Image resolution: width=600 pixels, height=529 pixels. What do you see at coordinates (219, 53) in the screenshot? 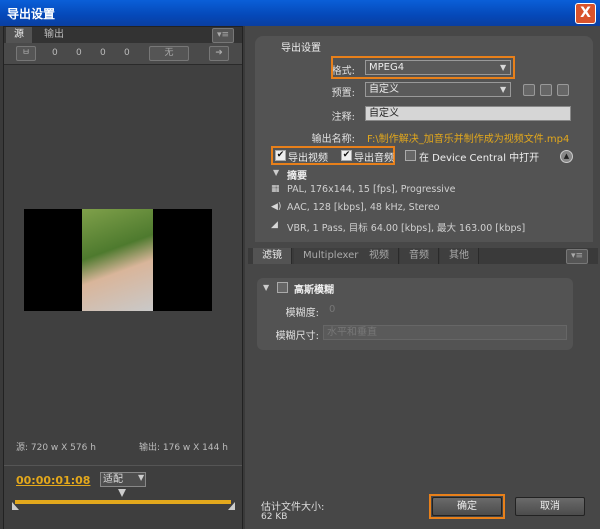
I see `forward-arrow-icon: ➜` at bounding box center [219, 53].